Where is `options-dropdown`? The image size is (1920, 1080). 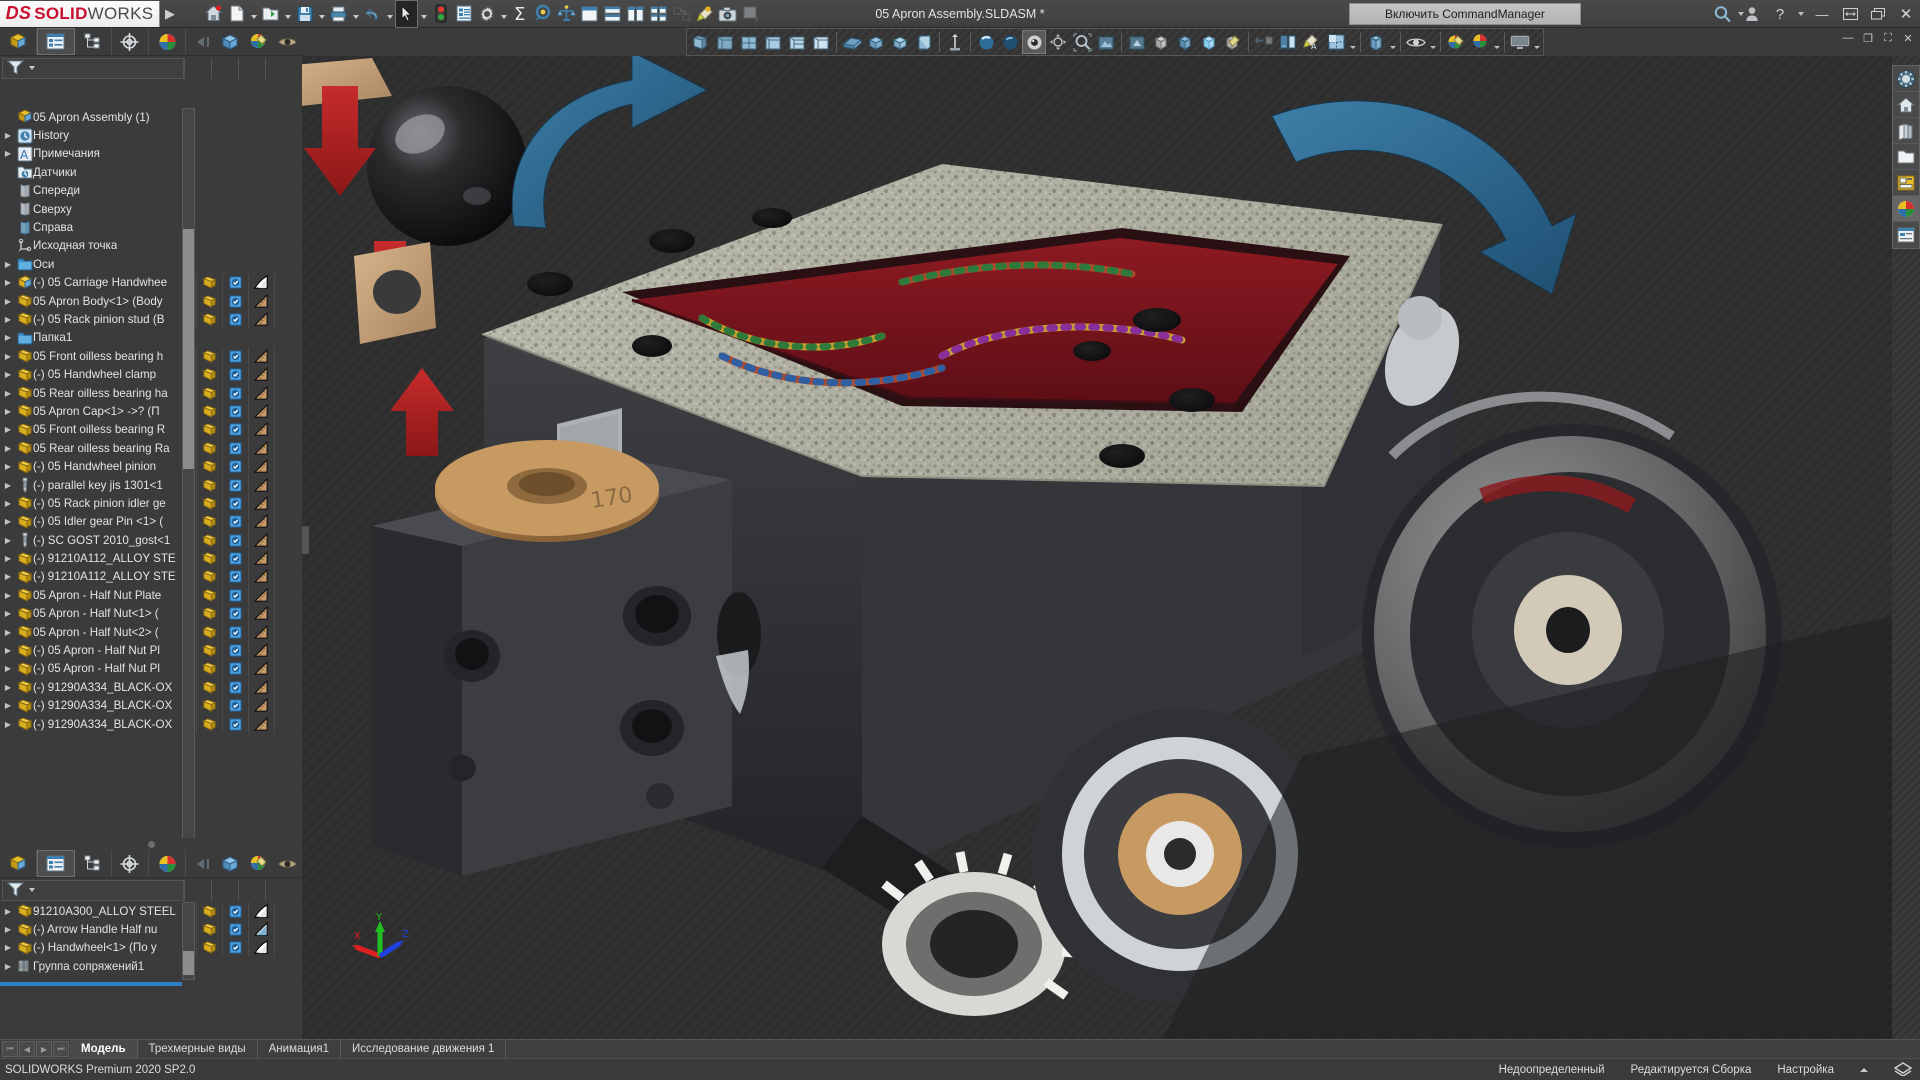
options-dropdown is located at coordinates (503, 14).